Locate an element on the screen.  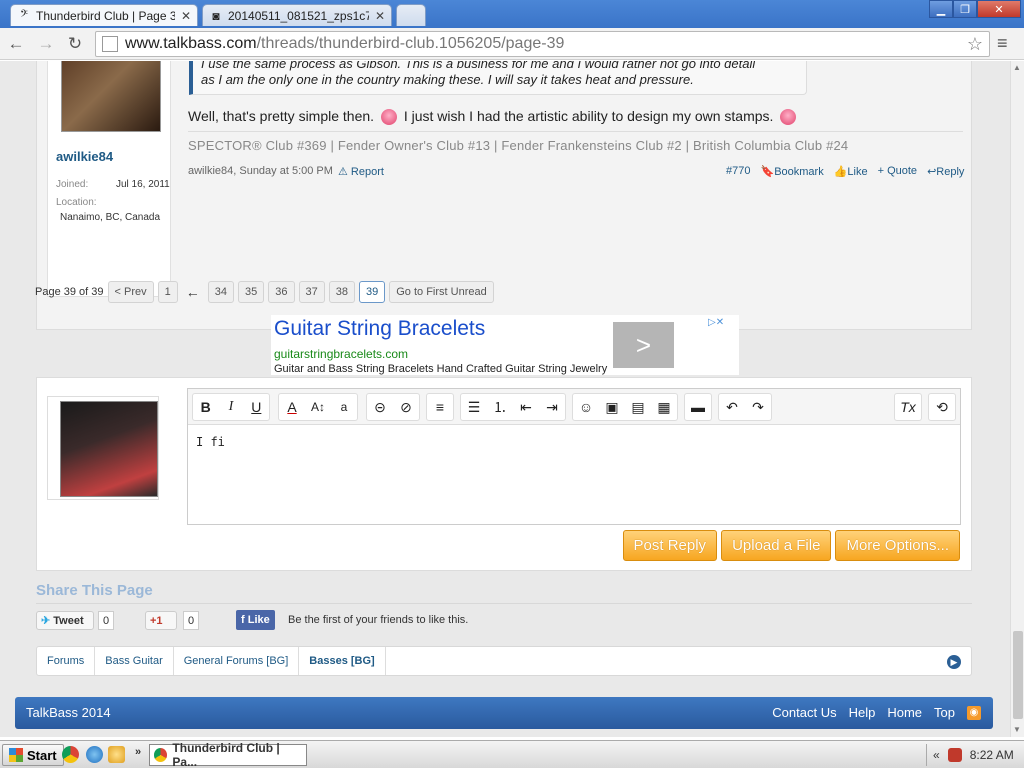
page-skip-icon: ← is located at coordinates (193, 292).